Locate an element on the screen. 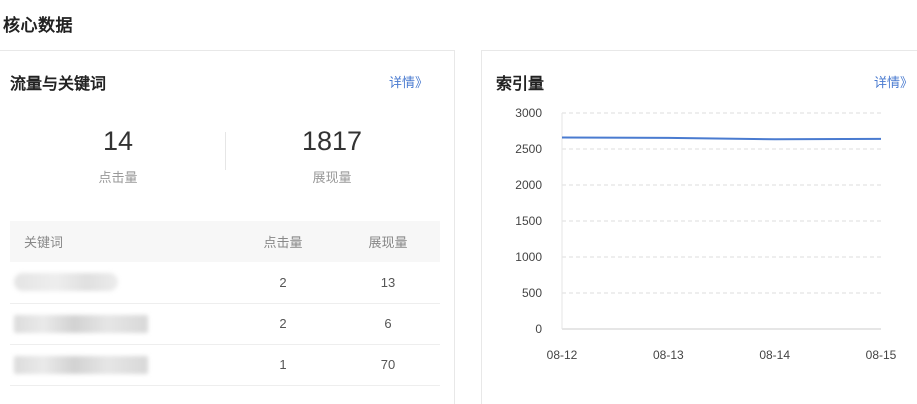 This screenshot has width=917, height=404. header-clicks: 点击量 is located at coordinates (283, 241).